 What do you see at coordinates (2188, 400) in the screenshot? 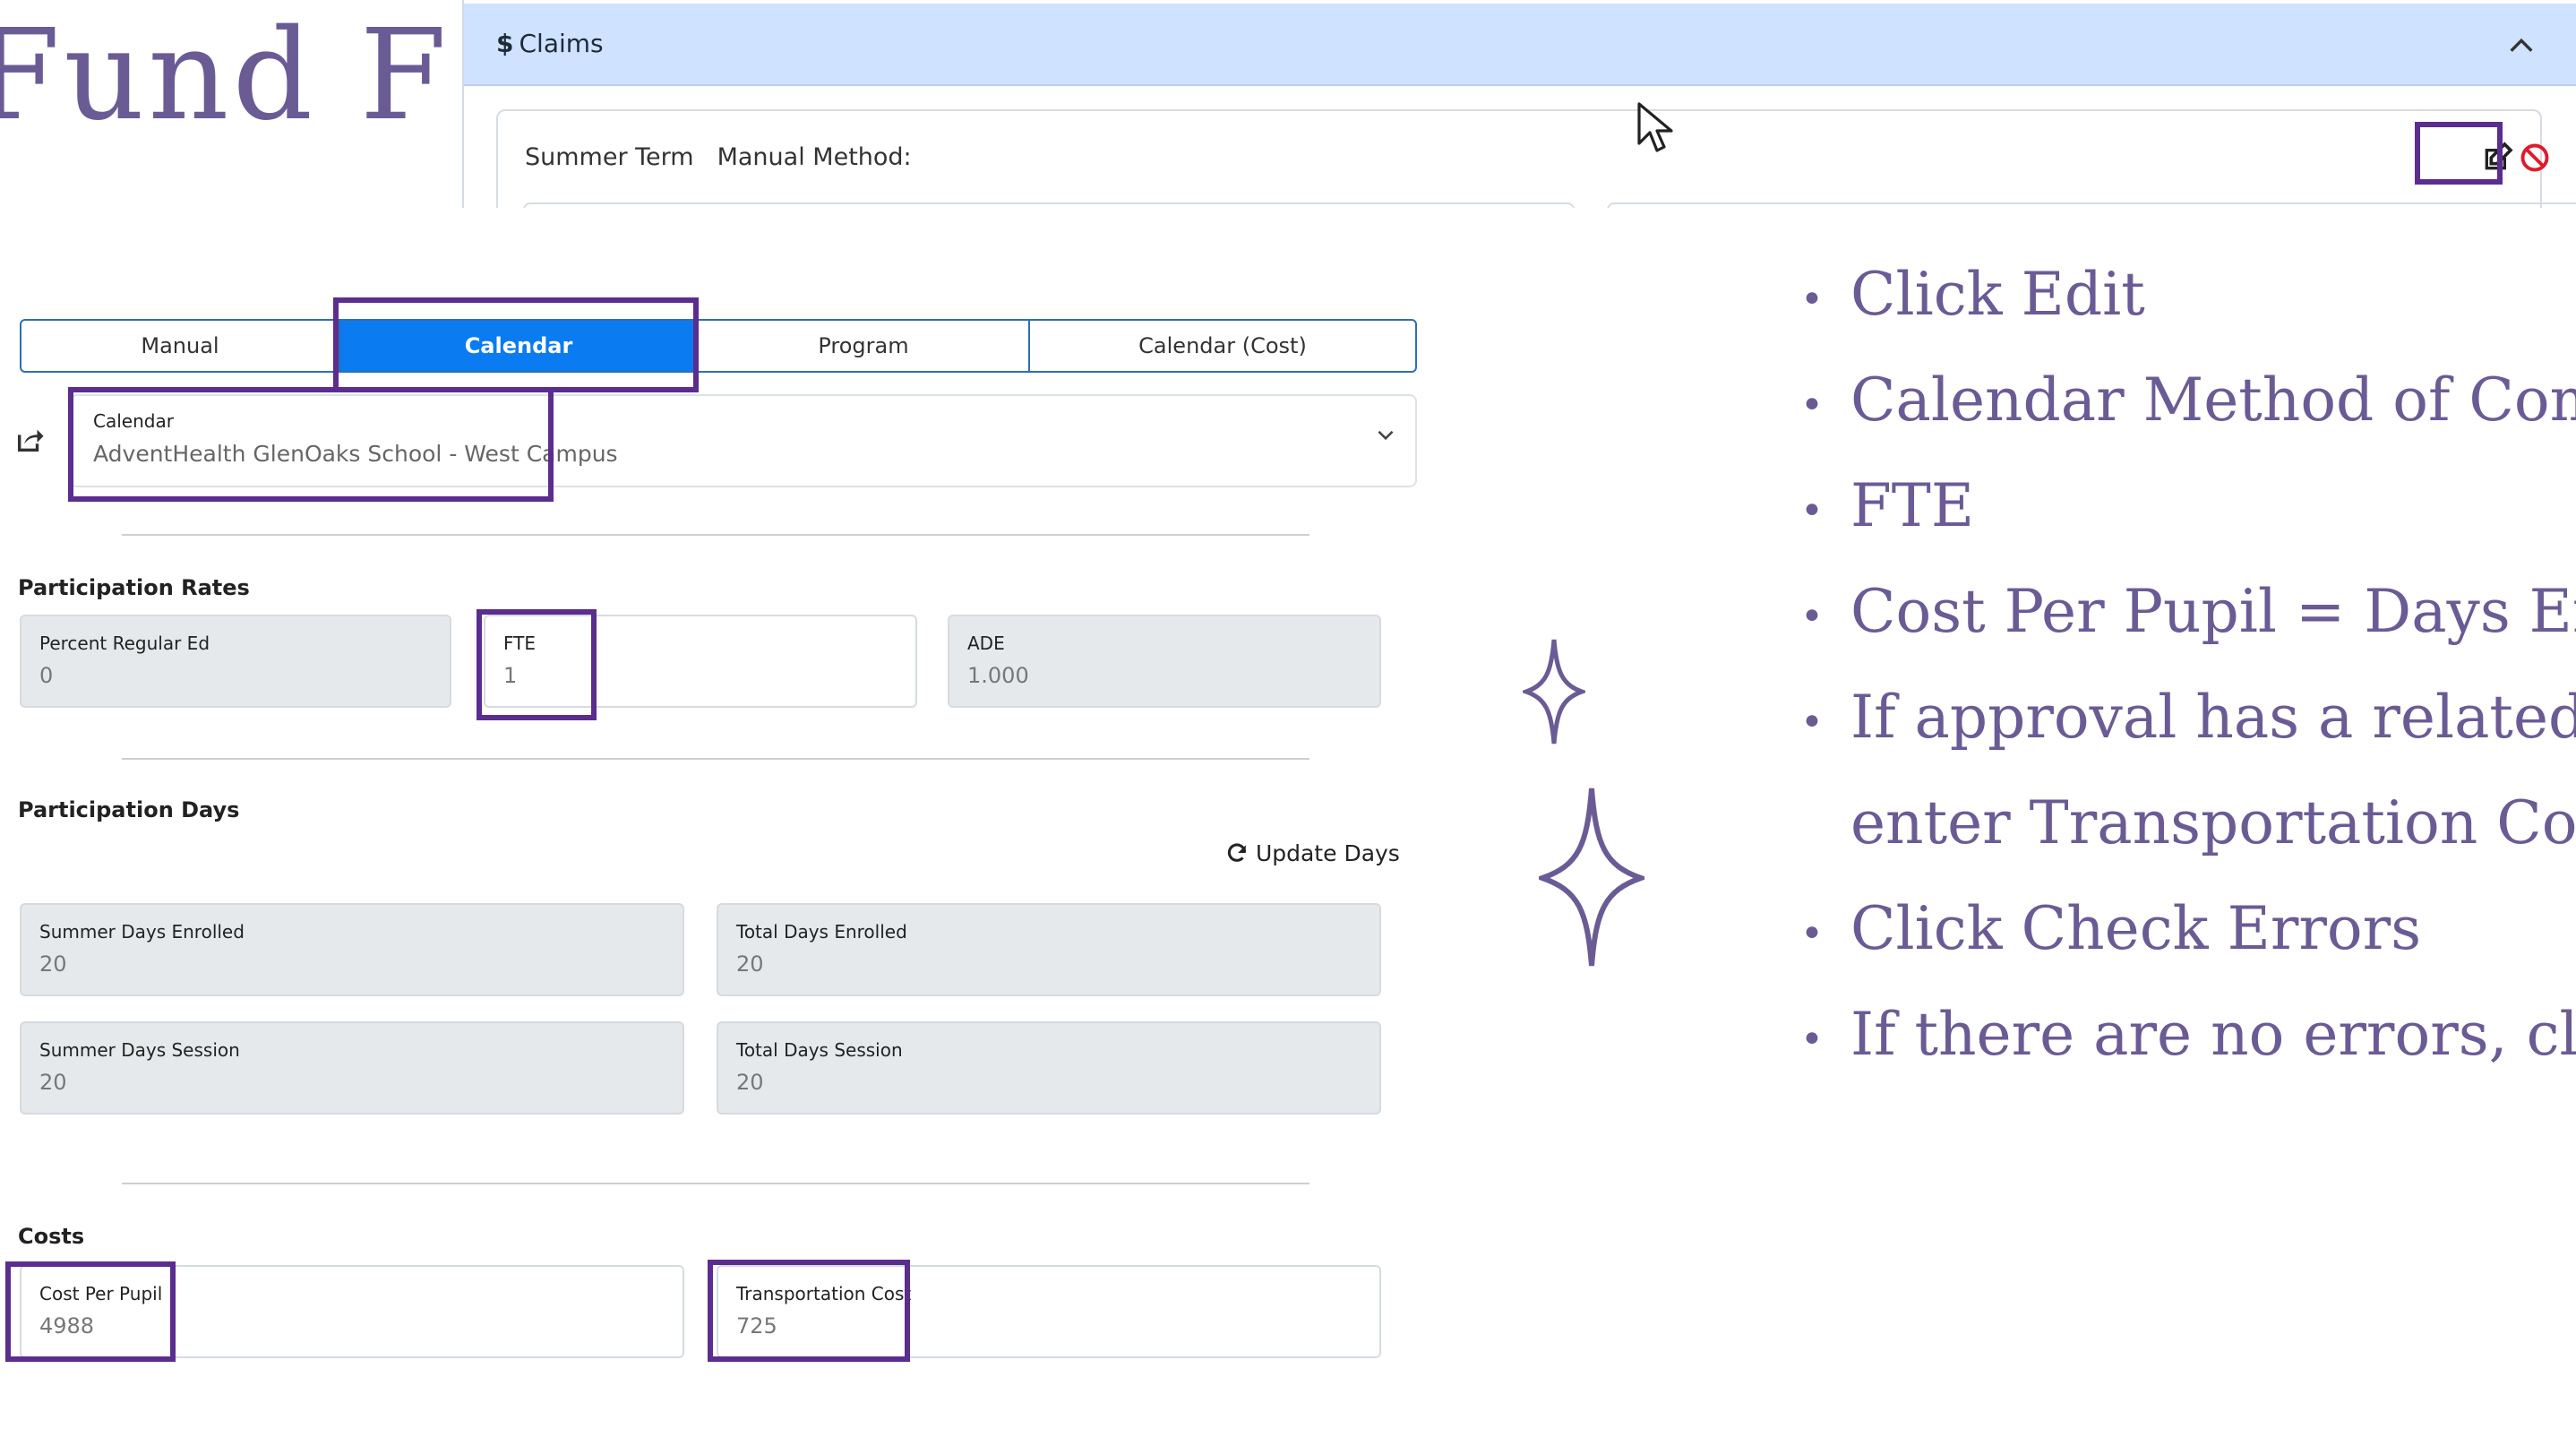
I see `instruction-item: • Calendar Method of Com` at bounding box center [2188, 400].